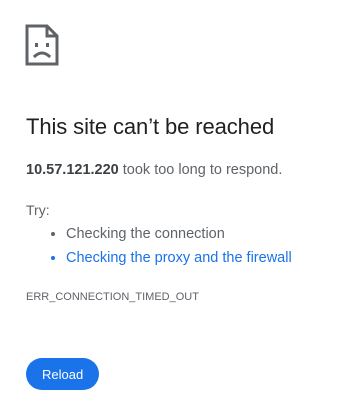 The height and width of the screenshot is (416, 354). Describe the element at coordinates (145, 234) in the screenshot. I see `suggestion-label: Checking the connection` at that location.